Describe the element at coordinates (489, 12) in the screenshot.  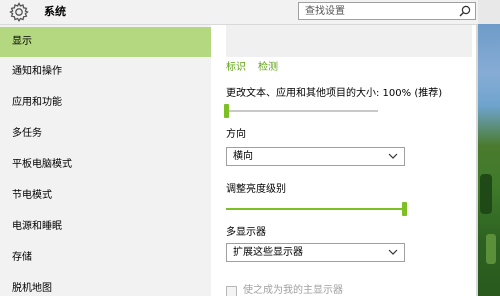
I see `window-controls-edge` at that location.